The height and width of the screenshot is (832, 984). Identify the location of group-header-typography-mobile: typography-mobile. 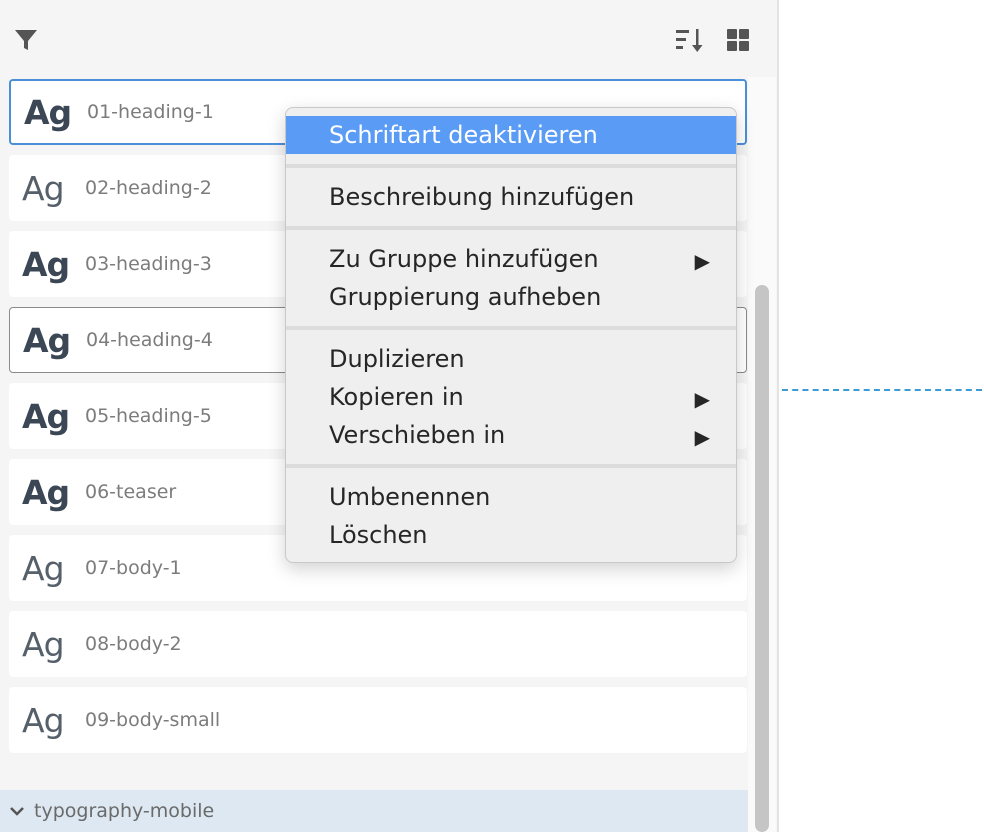
(374, 811).